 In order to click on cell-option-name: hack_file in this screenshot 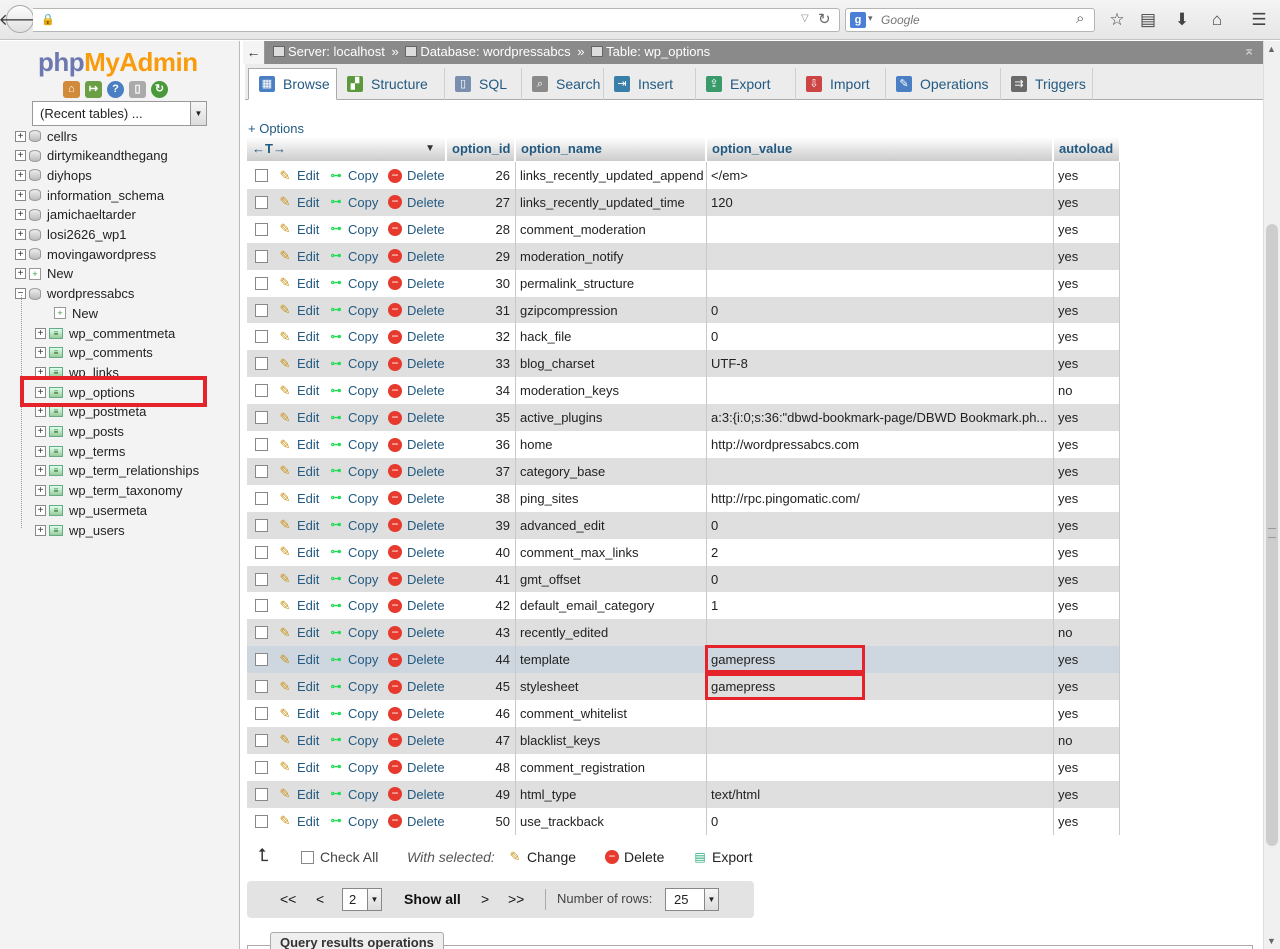, I will do `click(611, 337)`.